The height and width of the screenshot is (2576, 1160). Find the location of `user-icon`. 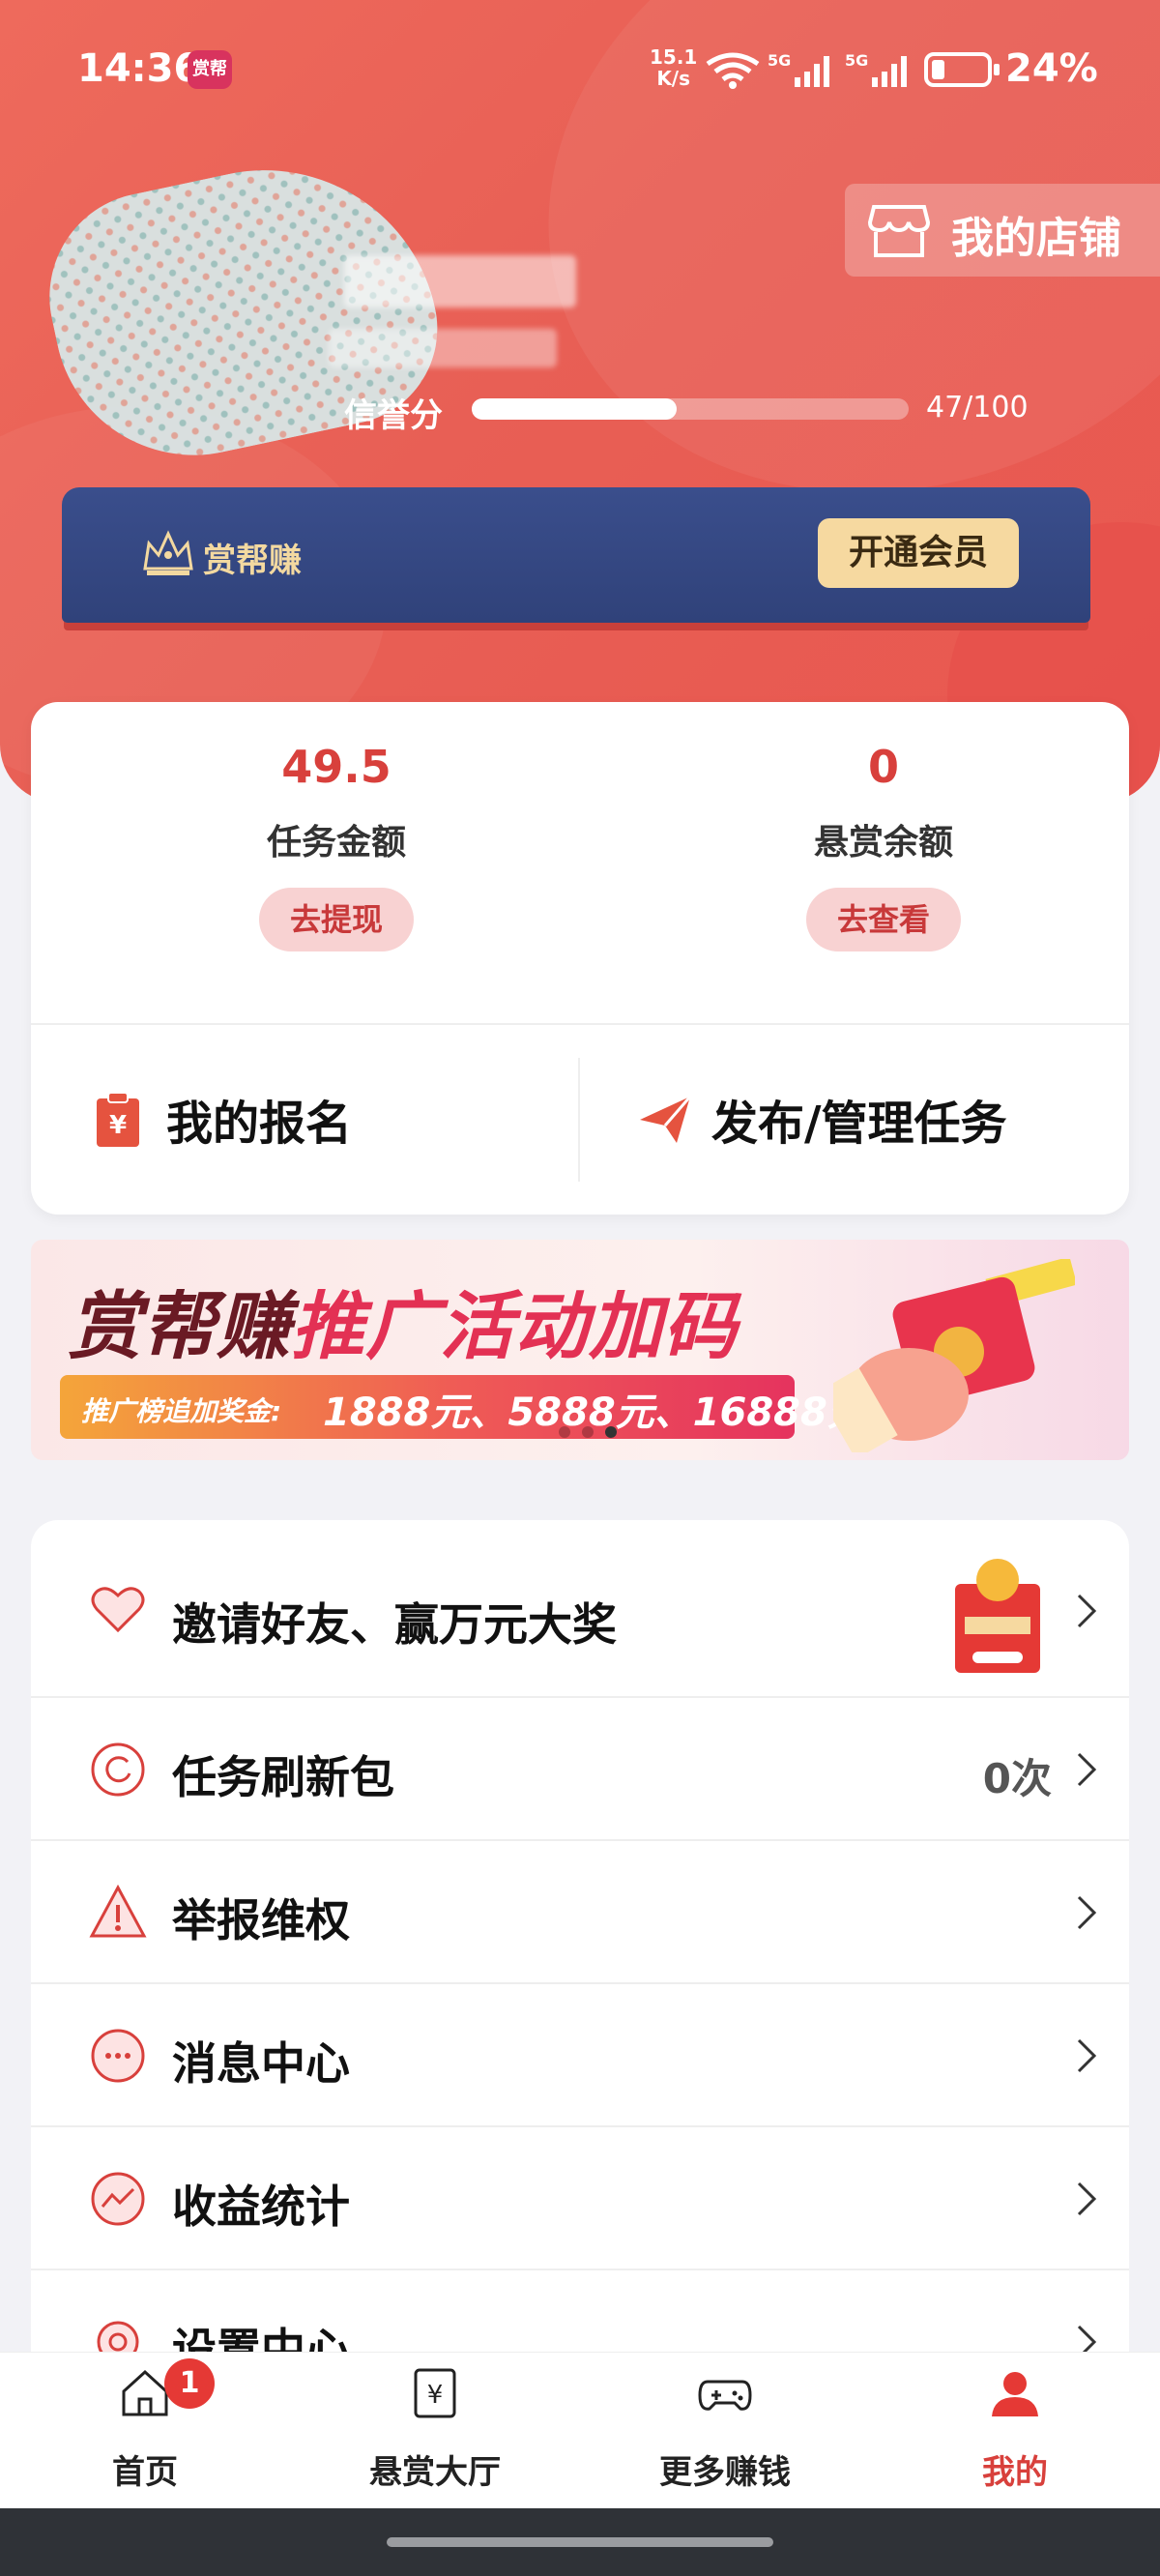

user-icon is located at coordinates (1015, 2394).